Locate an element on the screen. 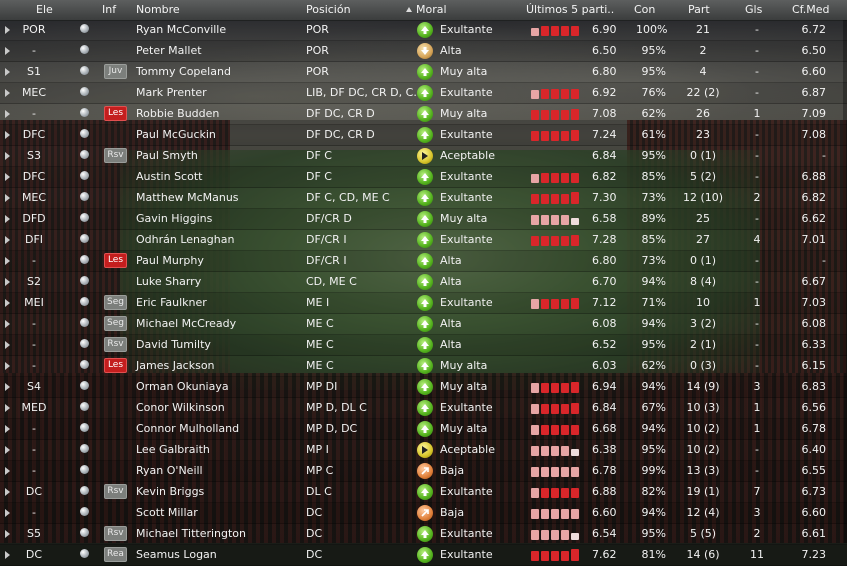 The height and width of the screenshot is (566, 847). player-name-link: Kevin Briggs is located at coordinates (170, 491).